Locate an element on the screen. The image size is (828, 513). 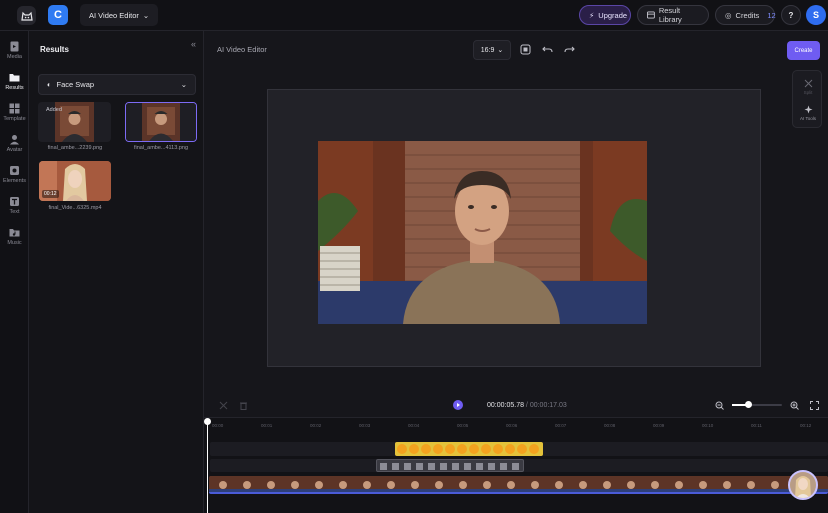
rail-label: Results is located at coordinates (14, 87).